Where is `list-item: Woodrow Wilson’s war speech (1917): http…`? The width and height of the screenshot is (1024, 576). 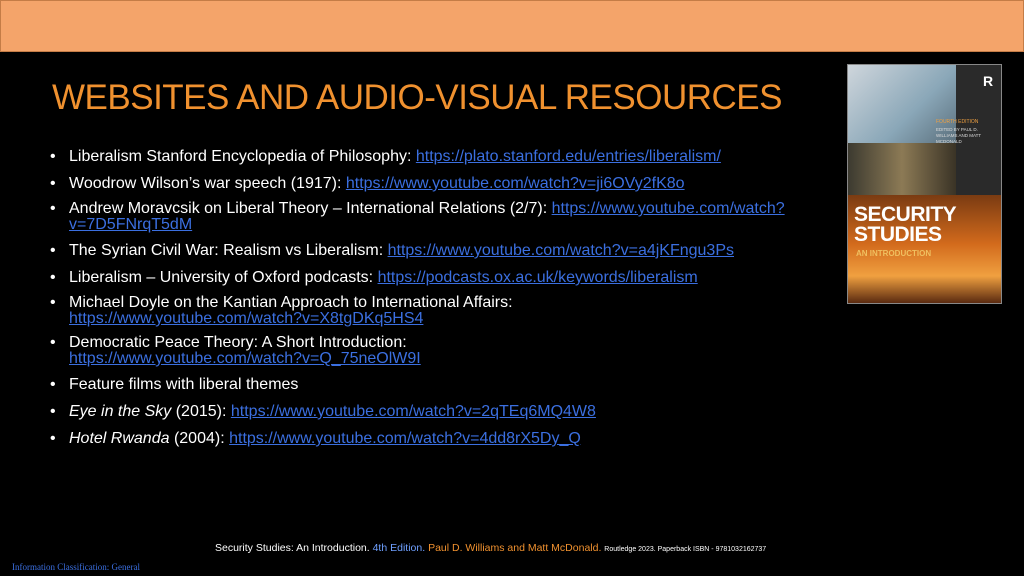 list-item: Woodrow Wilson’s war speech (1917): http… is located at coordinates (445, 183).